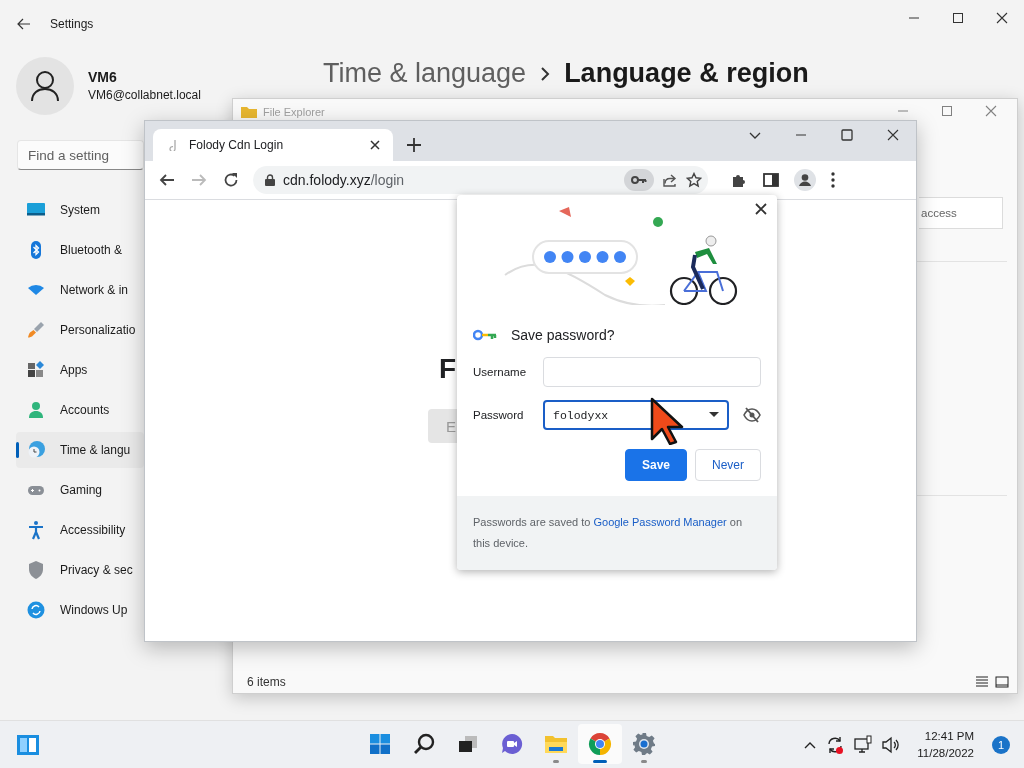 Image resolution: width=1024 pixels, height=768 pixels. Describe the element at coordinates (231, 180) in the screenshot. I see `reload-icon` at that location.